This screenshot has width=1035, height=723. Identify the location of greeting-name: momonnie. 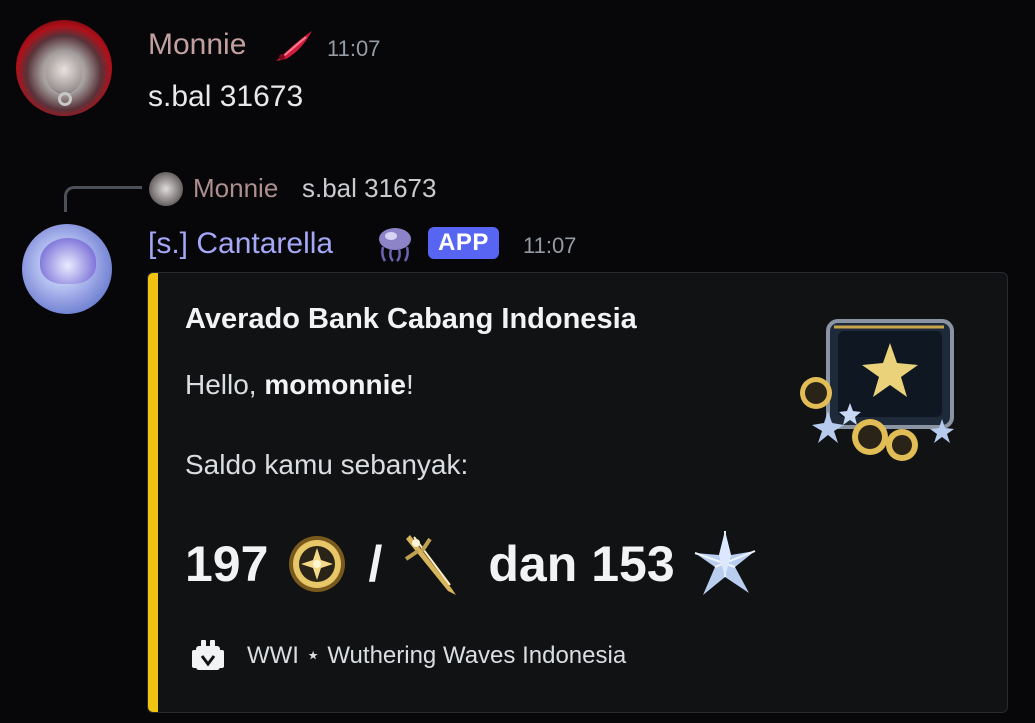
(335, 384).